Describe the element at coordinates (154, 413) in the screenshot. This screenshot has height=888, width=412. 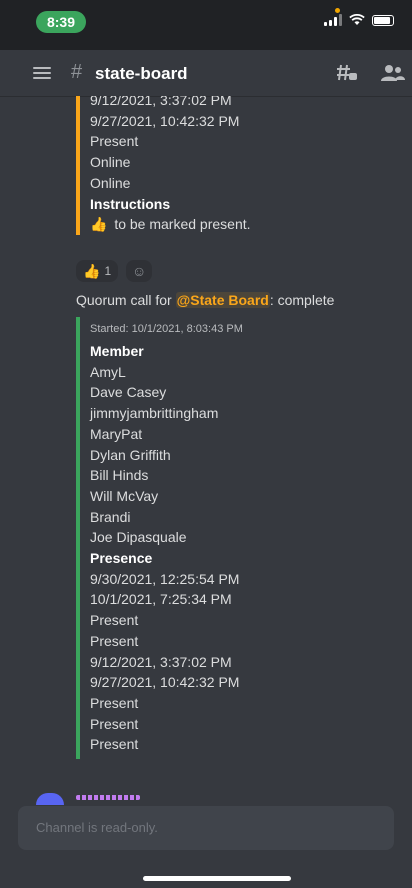
I see `member-name: jimmyjambrittingham` at that location.